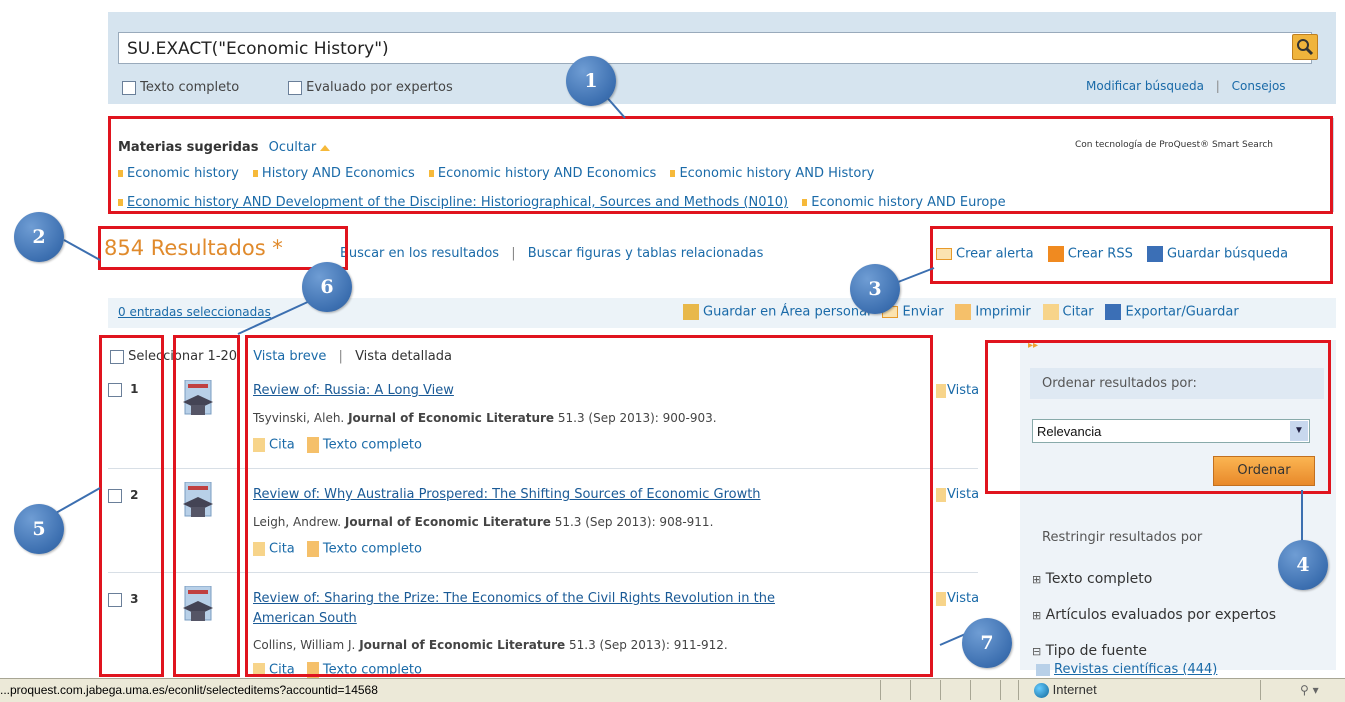  Describe the element at coordinates (1303, 565) in the screenshot. I see `callout-4: 4` at that location.